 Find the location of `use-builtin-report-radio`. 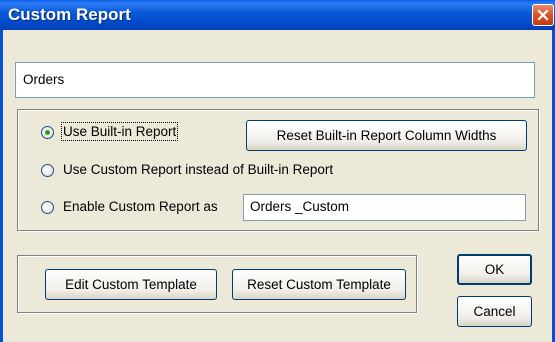

use-builtin-report-radio is located at coordinates (47, 132).